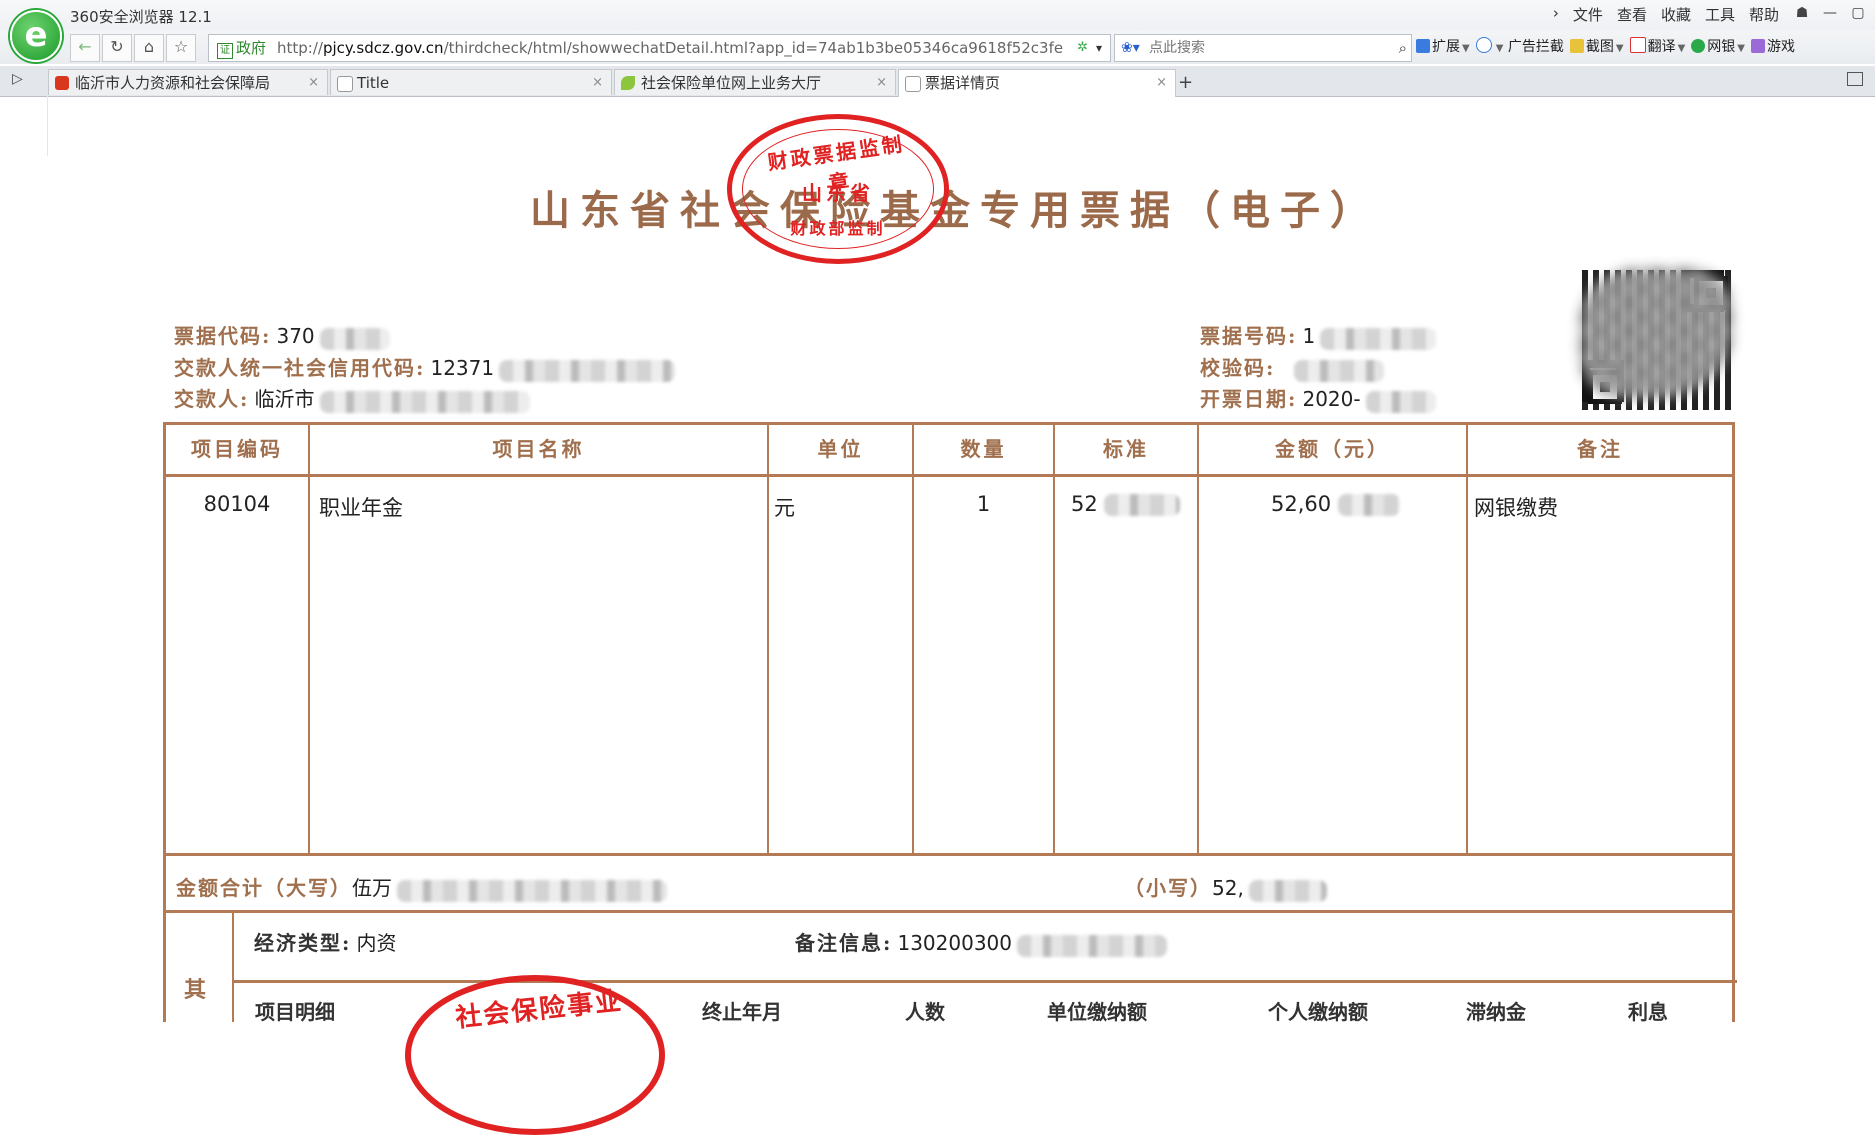  Describe the element at coordinates (1331, 399) in the screenshot. I see `issue-date-value: 2020-` at that location.